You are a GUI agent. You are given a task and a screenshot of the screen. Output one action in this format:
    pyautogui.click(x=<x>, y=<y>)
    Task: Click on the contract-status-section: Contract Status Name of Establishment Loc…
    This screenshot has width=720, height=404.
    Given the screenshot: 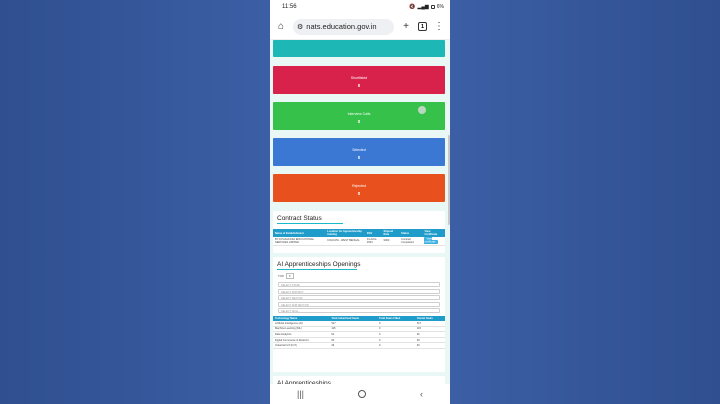 What is the action you would take?
    pyautogui.click(x=359, y=232)
    